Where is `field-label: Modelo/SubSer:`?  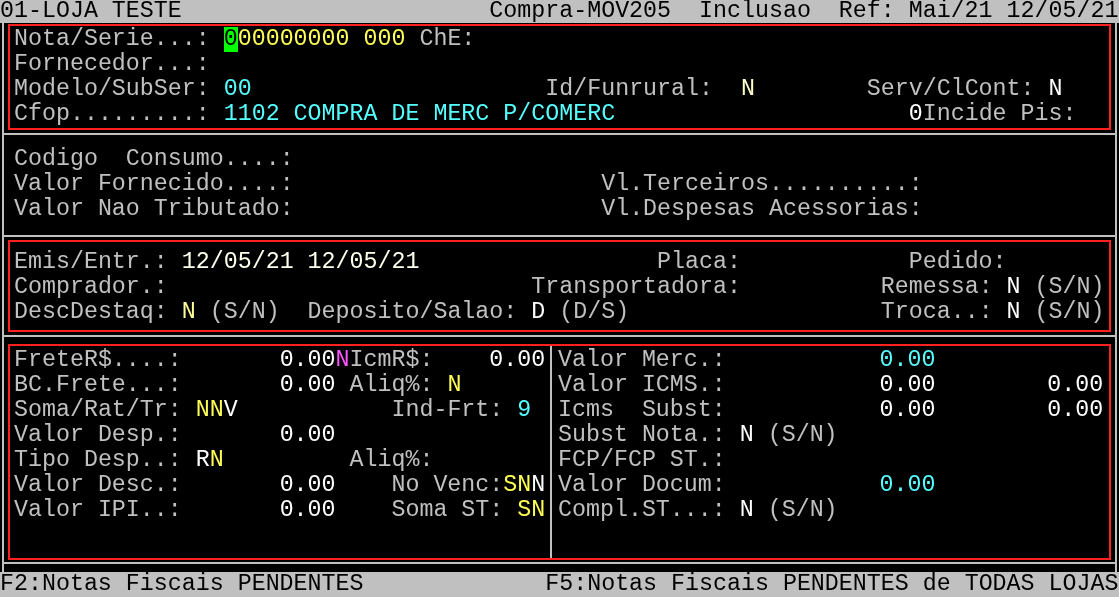
field-label: Modelo/SubSer: is located at coordinates (112, 89).